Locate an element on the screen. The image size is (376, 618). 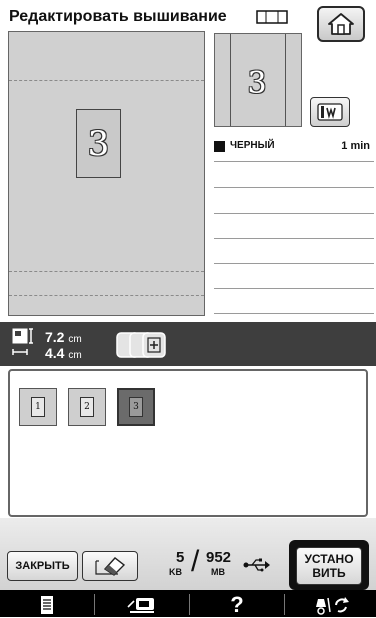
pattern-item-glyph: 1 is located at coordinates (38, 407).